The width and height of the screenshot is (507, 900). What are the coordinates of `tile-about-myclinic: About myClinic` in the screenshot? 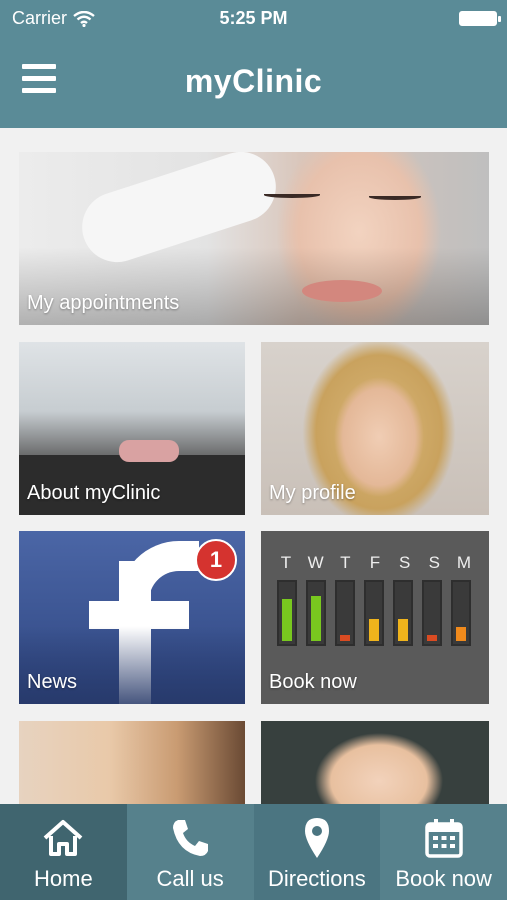 It's located at (132, 428).